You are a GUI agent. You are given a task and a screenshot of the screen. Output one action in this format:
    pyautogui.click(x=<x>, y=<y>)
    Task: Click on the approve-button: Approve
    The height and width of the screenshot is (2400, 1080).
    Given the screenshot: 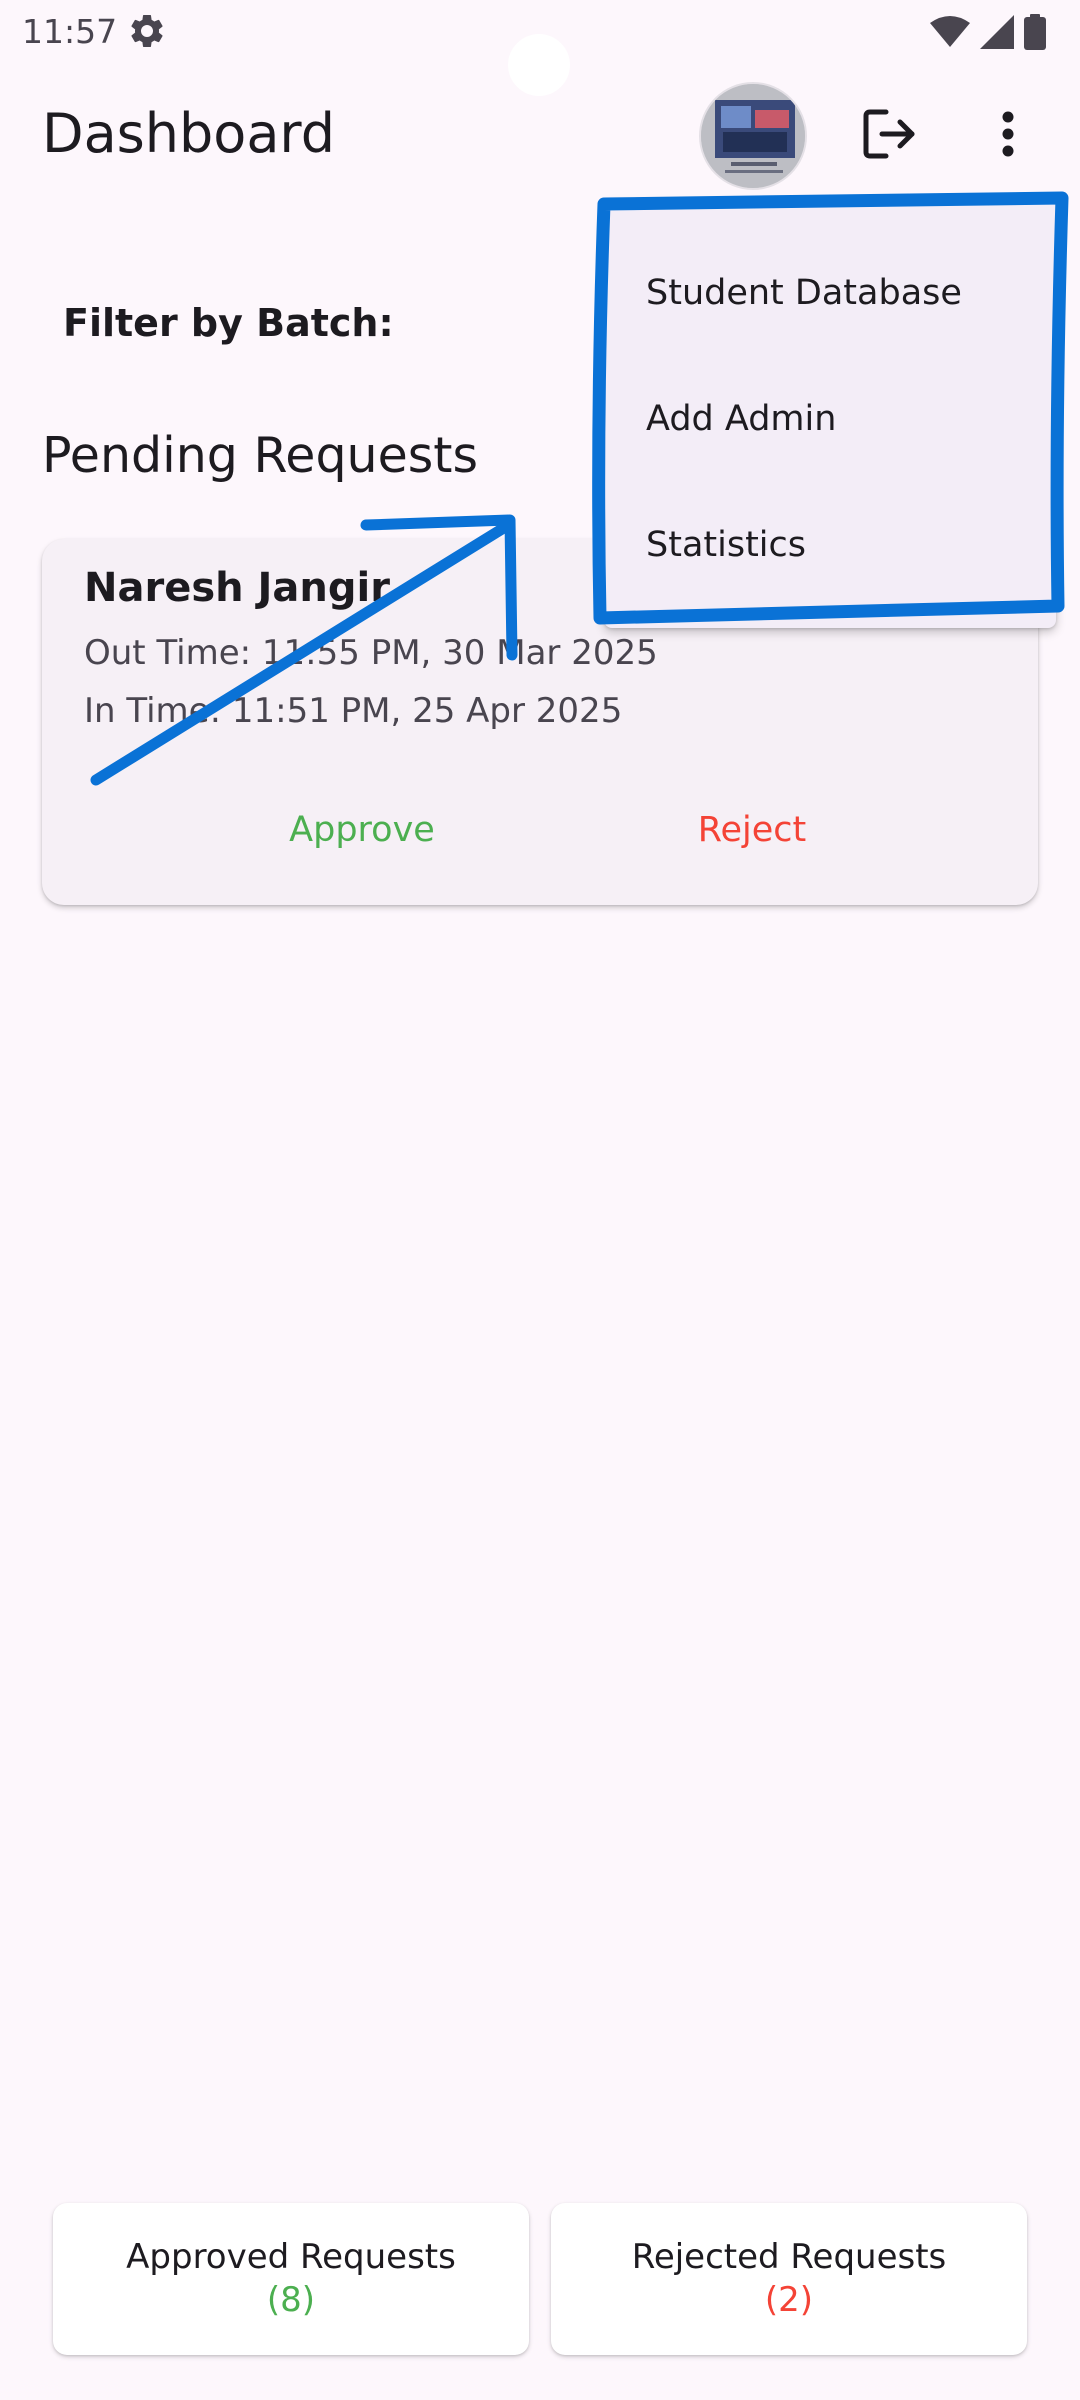 What is the action you would take?
    pyautogui.click(x=362, y=830)
    